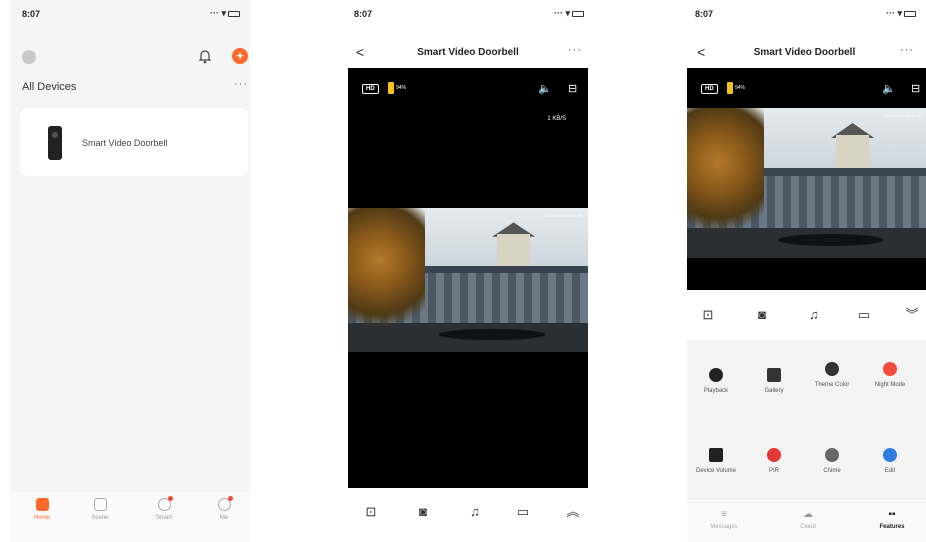 Image resolution: width=926 pixels, height=542 pixels. Describe the element at coordinates (41, 518) in the screenshot. I see `tab-label: Home` at that location.